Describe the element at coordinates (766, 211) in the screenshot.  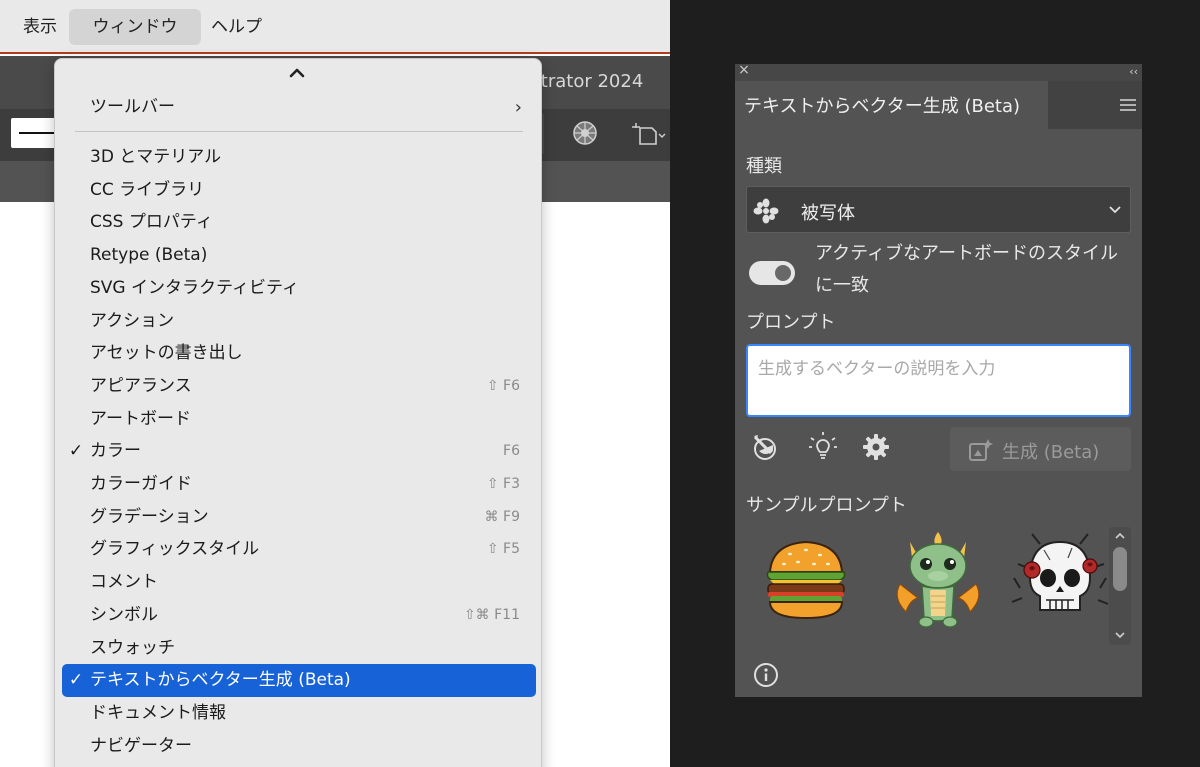
I see `subject-icon` at that location.